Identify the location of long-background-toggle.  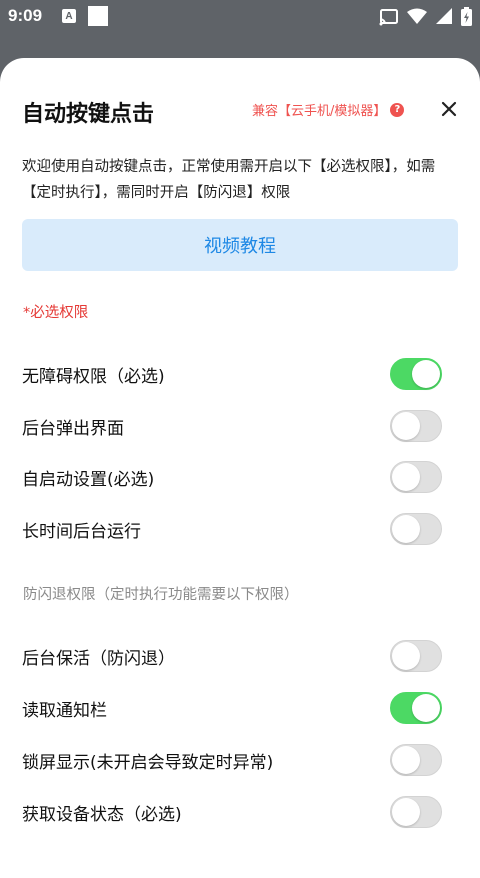
(416, 529).